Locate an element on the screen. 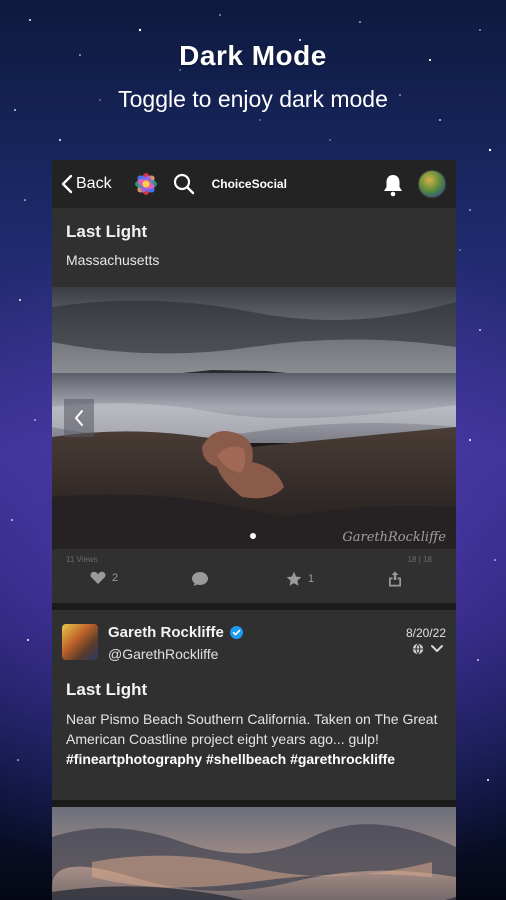  back-label: Back is located at coordinates (94, 183).